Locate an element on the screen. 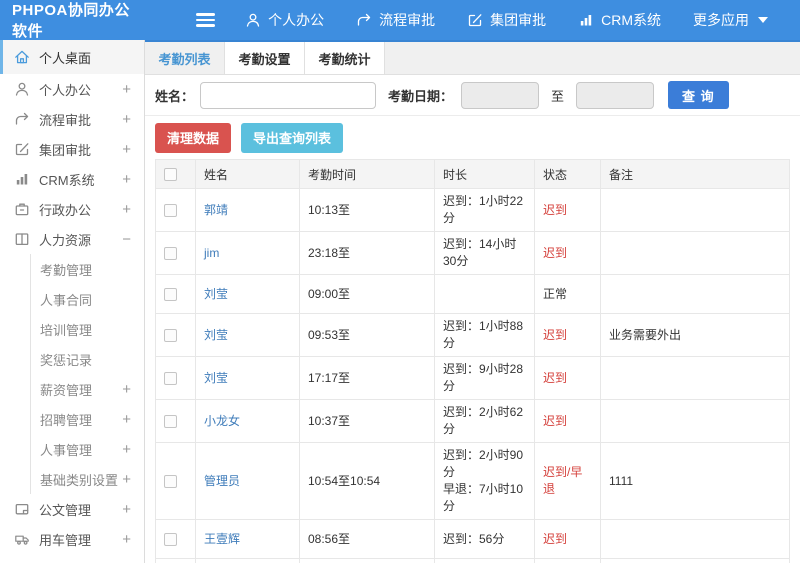 The height and width of the screenshot is (563, 800). sidebar-subitem: 基础类别设置 + is located at coordinates (87, 479).